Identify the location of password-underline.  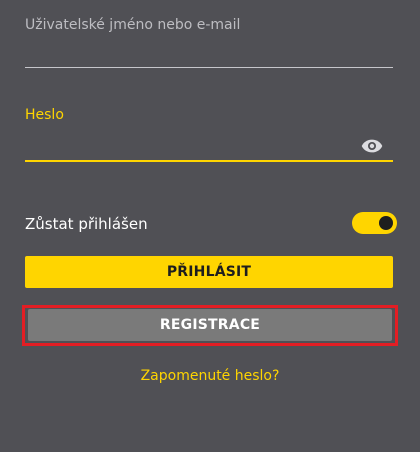
(209, 161).